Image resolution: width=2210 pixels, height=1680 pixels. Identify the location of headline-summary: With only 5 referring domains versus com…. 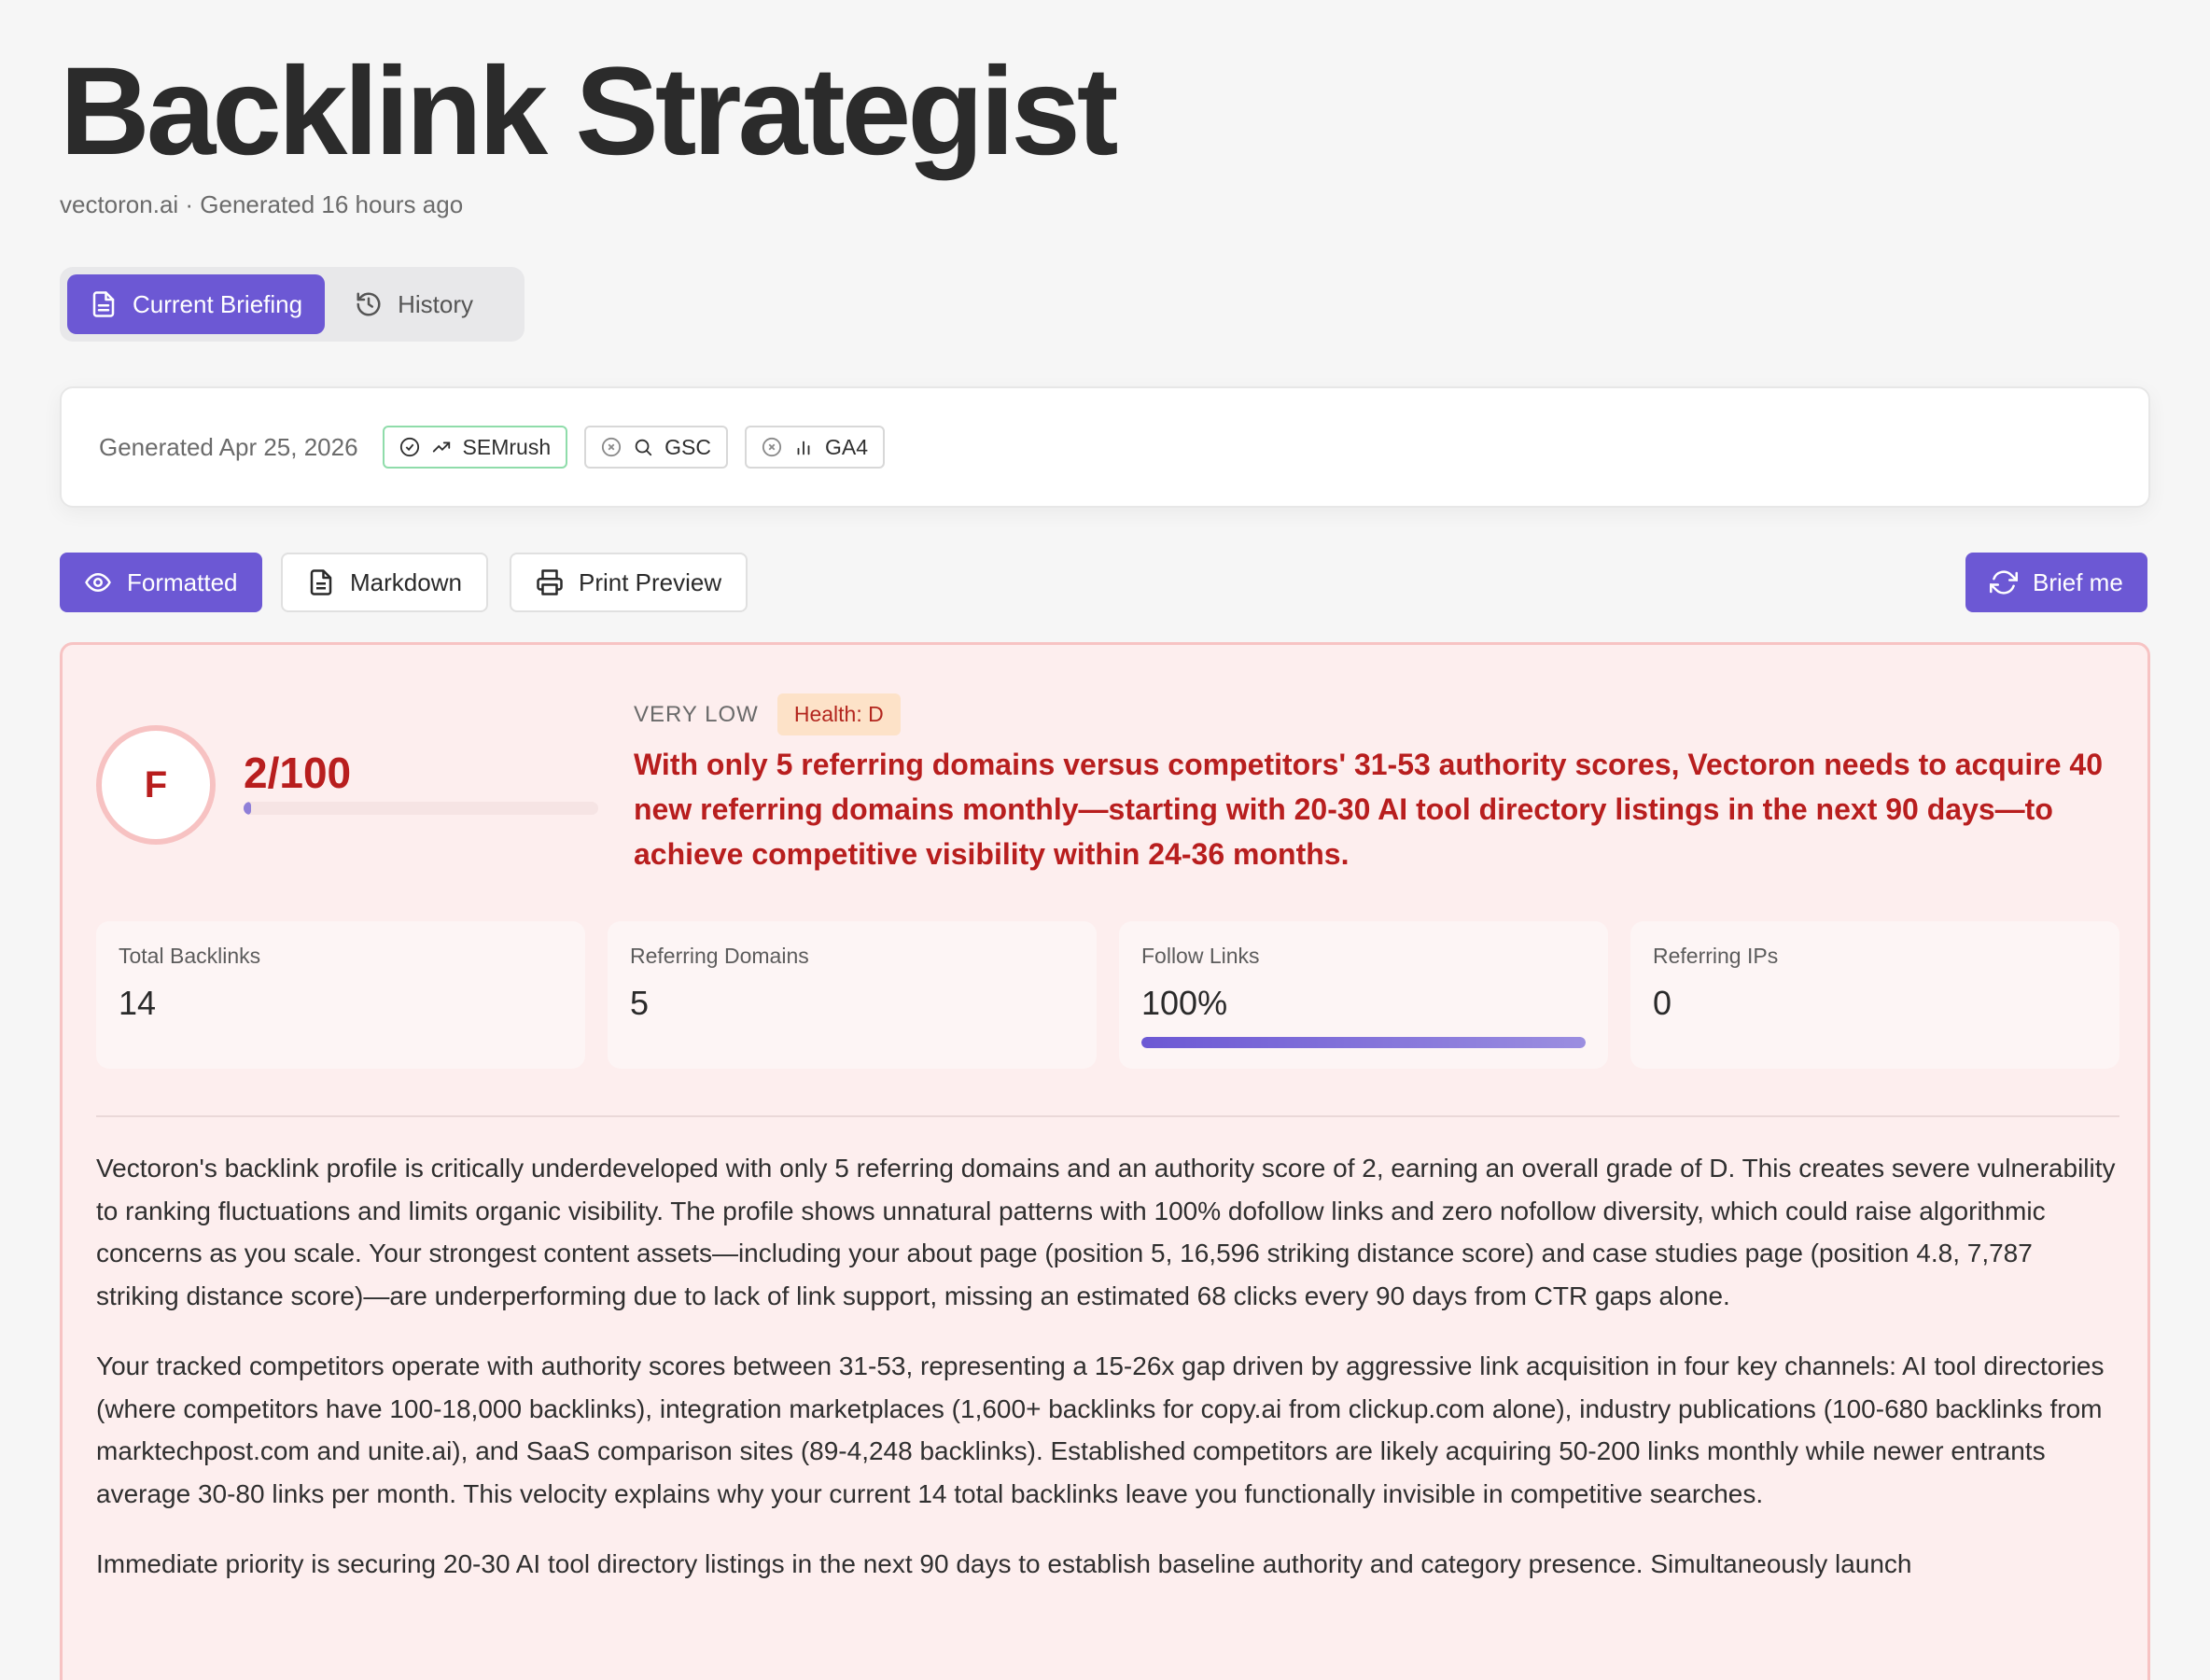
(1369, 809).